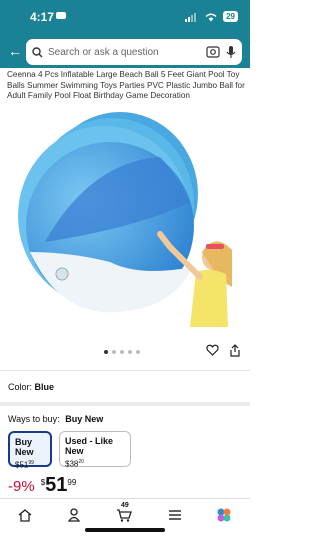 The width and height of the screenshot is (320, 542). What do you see at coordinates (72, 482) in the screenshot?
I see `price-cents: 99` at bounding box center [72, 482].